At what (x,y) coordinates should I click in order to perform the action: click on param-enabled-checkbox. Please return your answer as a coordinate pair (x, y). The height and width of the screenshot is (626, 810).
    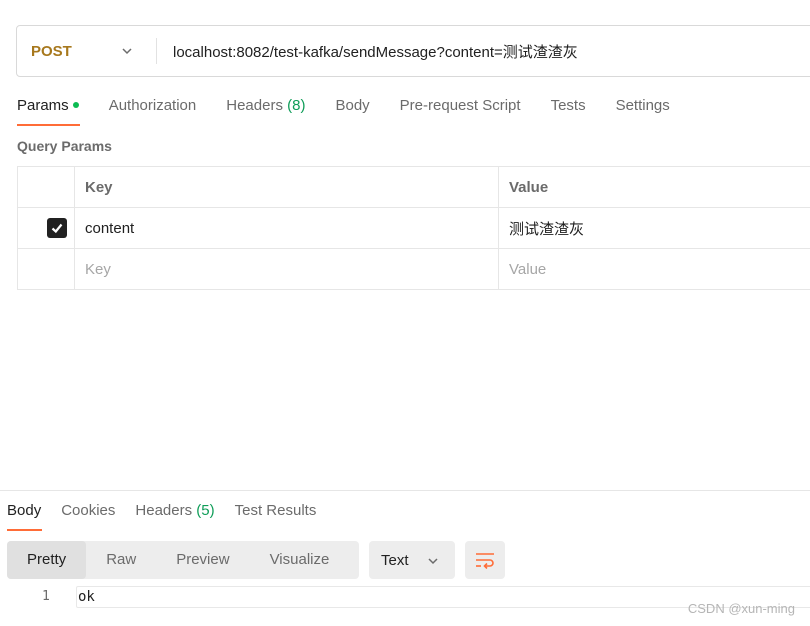
    Looking at the image, I should click on (57, 228).